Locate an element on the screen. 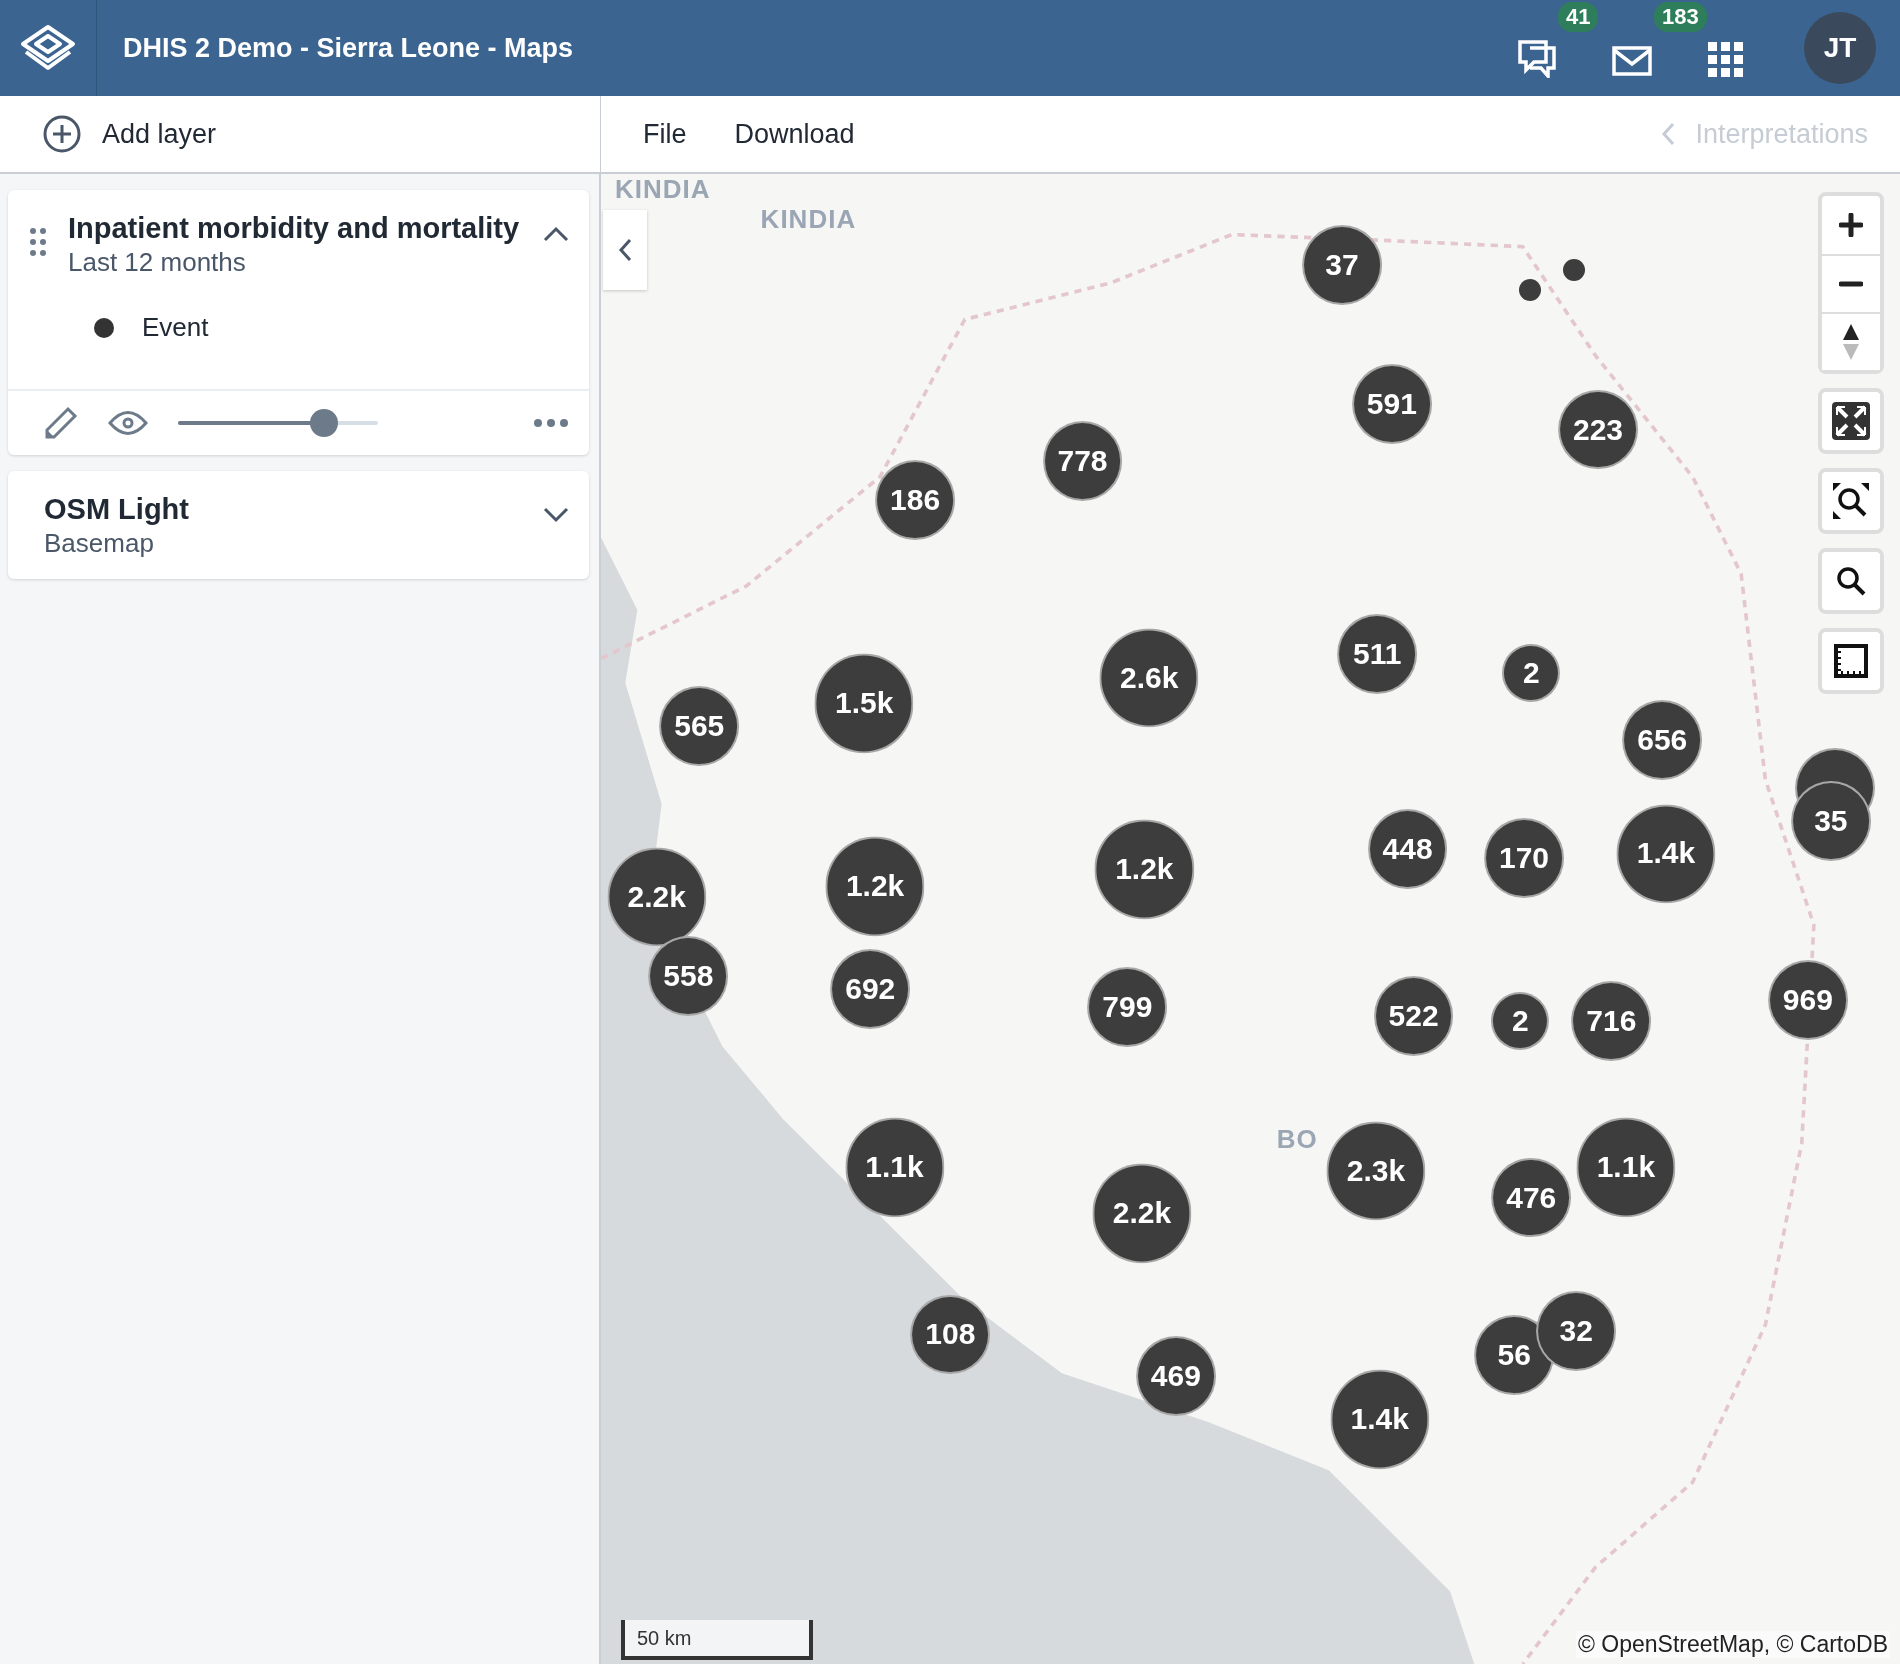 The width and height of the screenshot is (1900, 1664). app-title: DHIS 2 Demo - Sierra Leone - Maps is located at coordinates (349, 48).